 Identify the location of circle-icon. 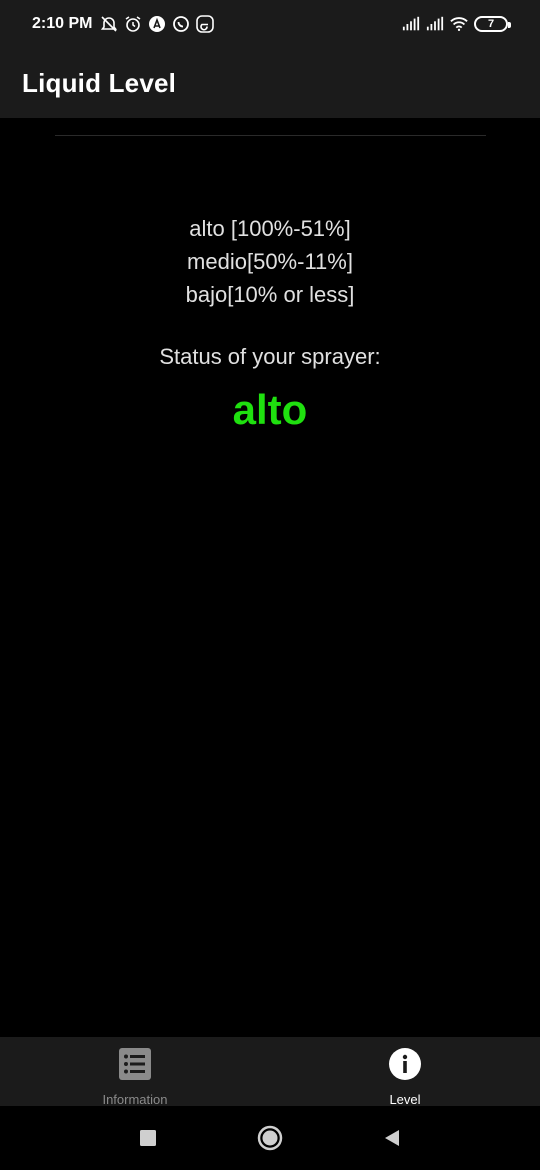
(270, 1138).